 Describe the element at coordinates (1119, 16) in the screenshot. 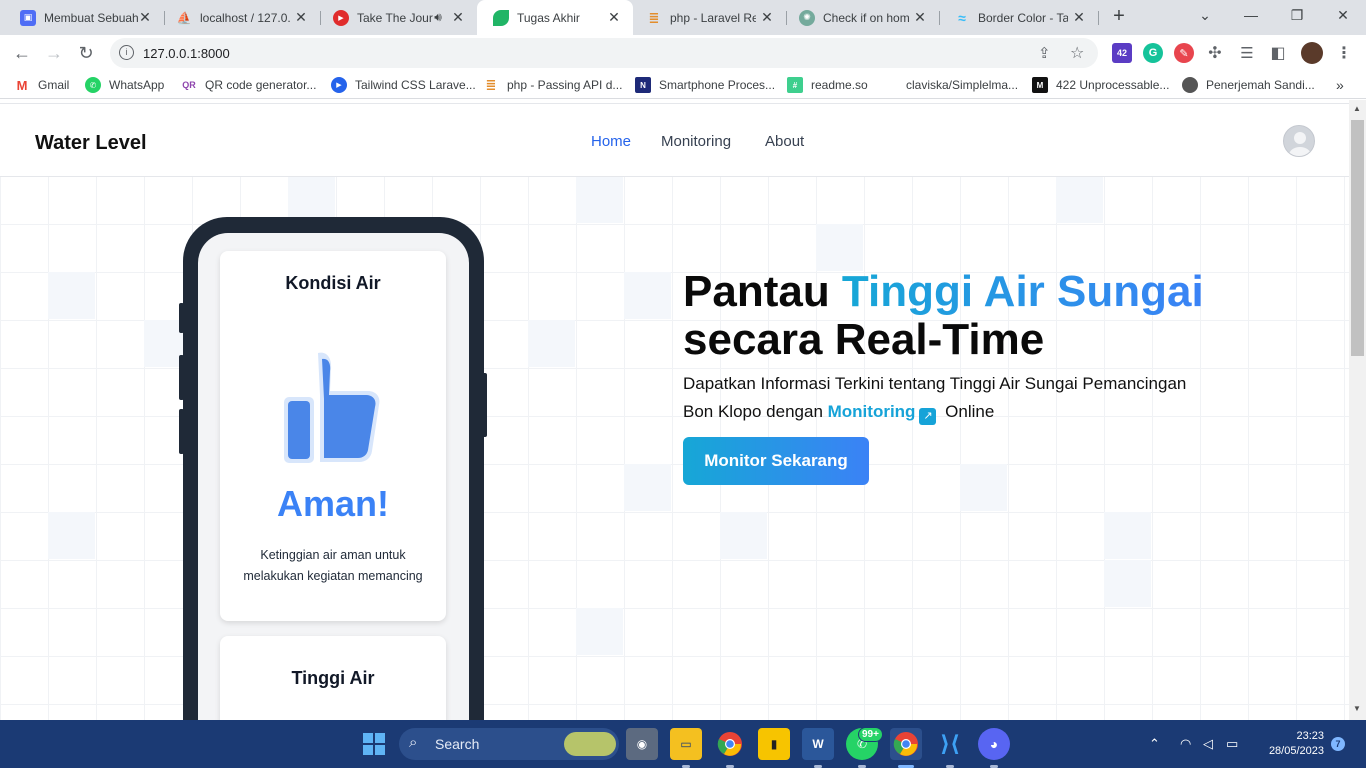

I see `new-tab-plus-icon: +` at that location.